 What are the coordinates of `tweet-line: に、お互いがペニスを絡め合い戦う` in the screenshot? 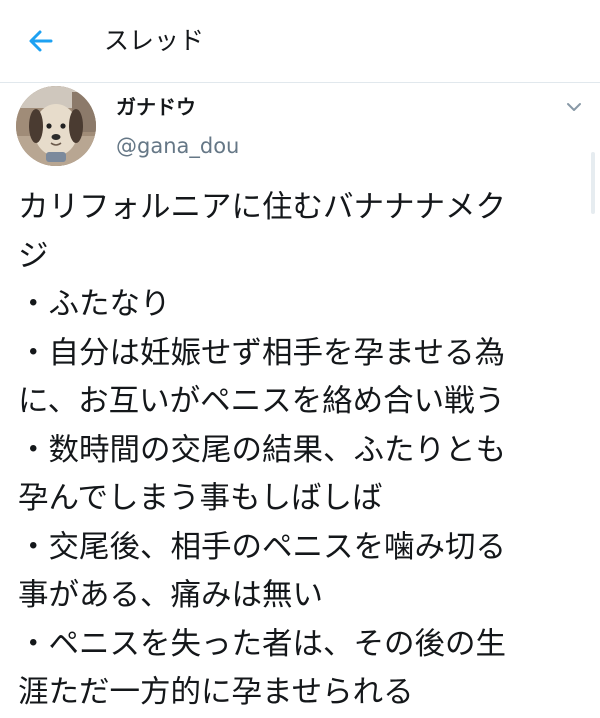 It's located at (262, 401).